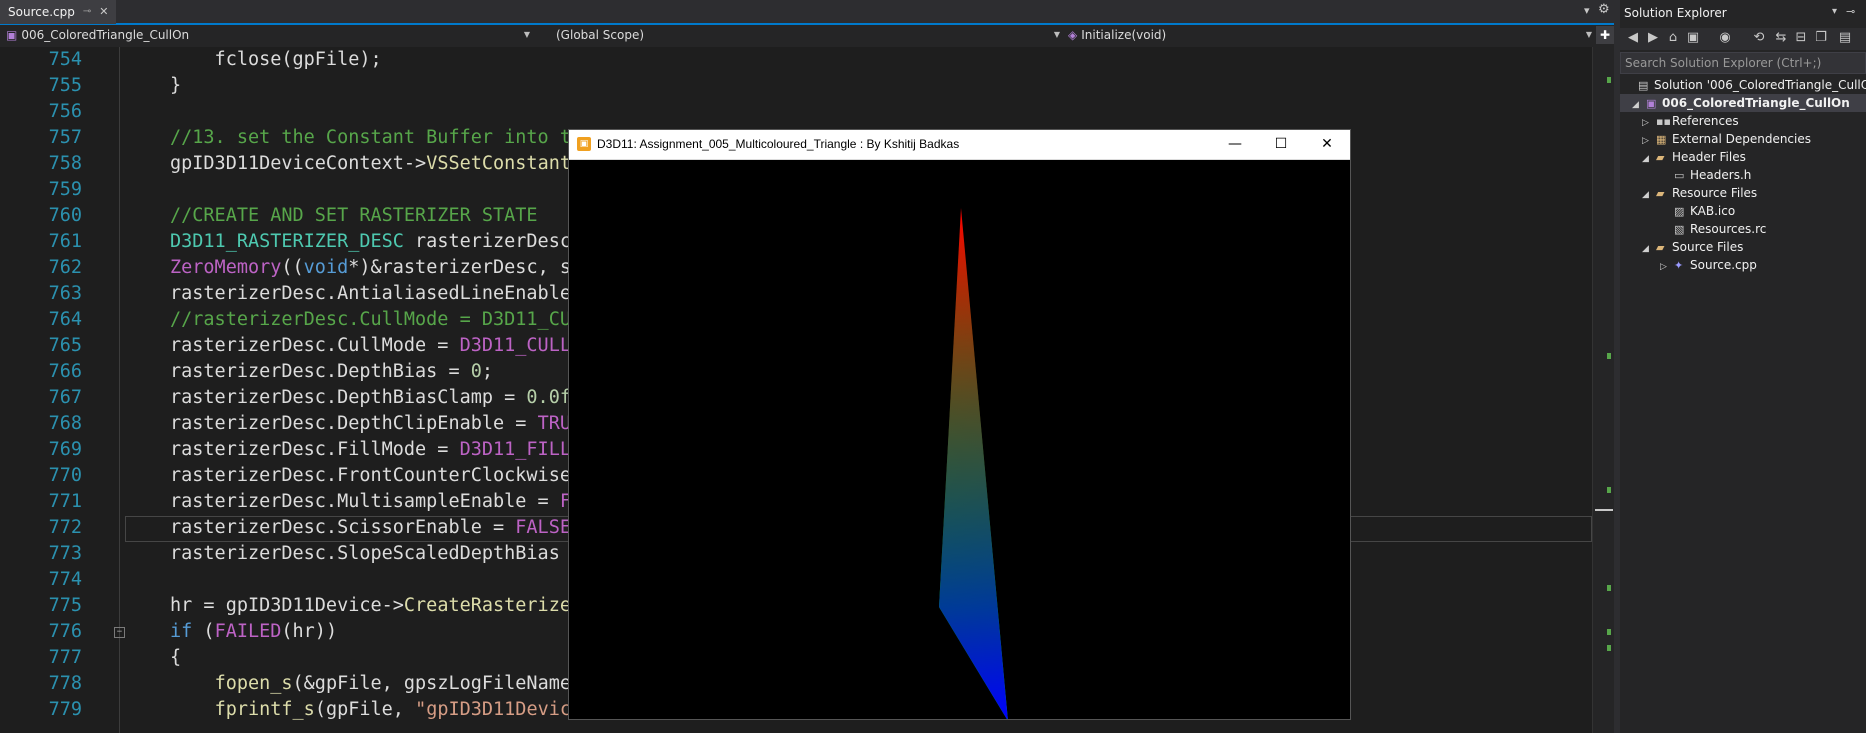 The image size is (1866, 733). I want to click on code-token: rasterizerDesc.AntialiasedLineEnable, so click(370, 293).